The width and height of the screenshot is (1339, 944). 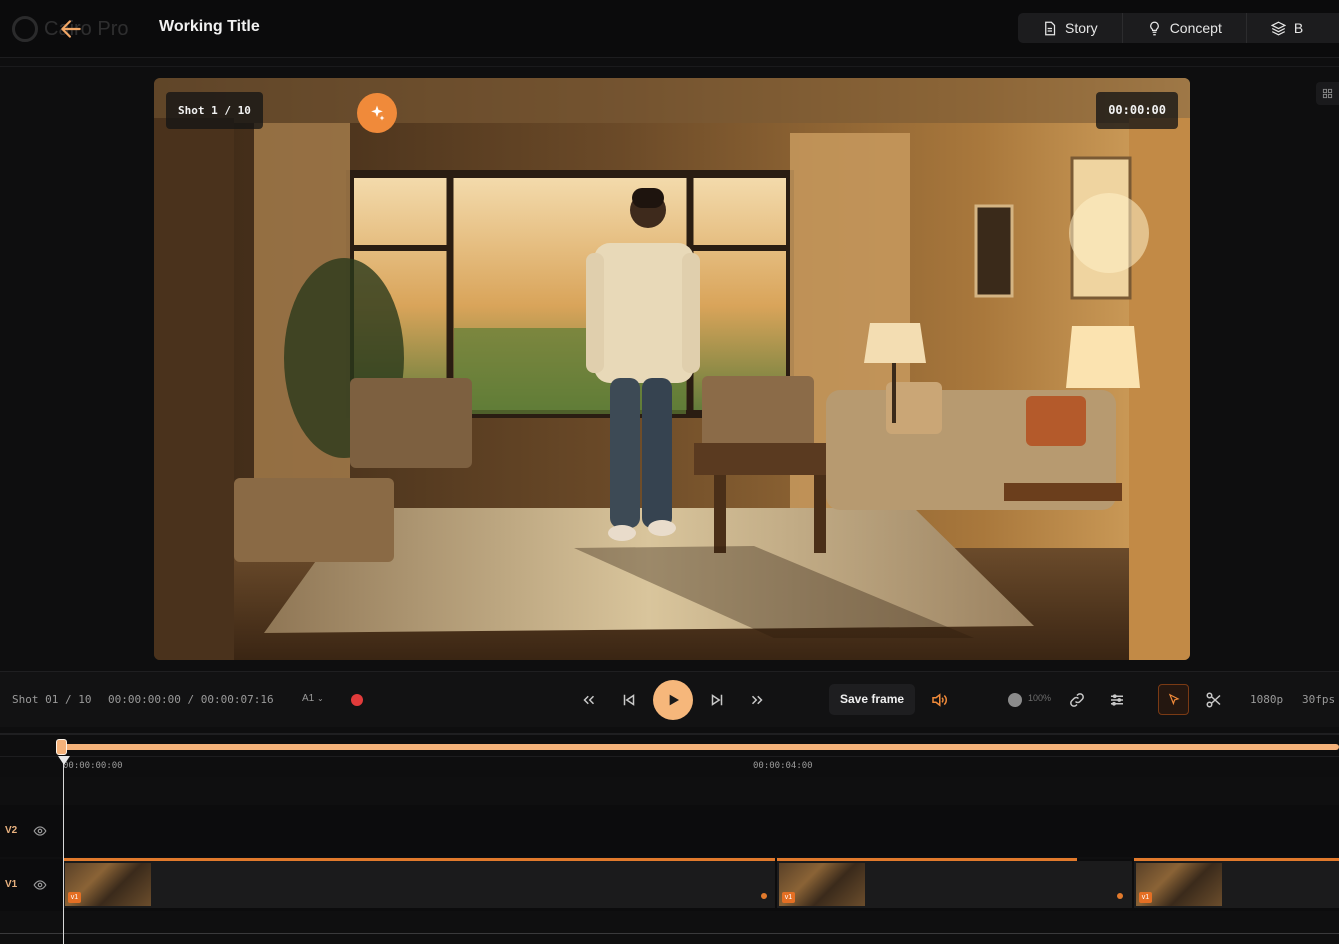 What do you see at coordinates (191, 699) in the screenshot?
I see `time-display: 00:00:00:00 / 00:00:07:16` at bounding box center [191, 699].